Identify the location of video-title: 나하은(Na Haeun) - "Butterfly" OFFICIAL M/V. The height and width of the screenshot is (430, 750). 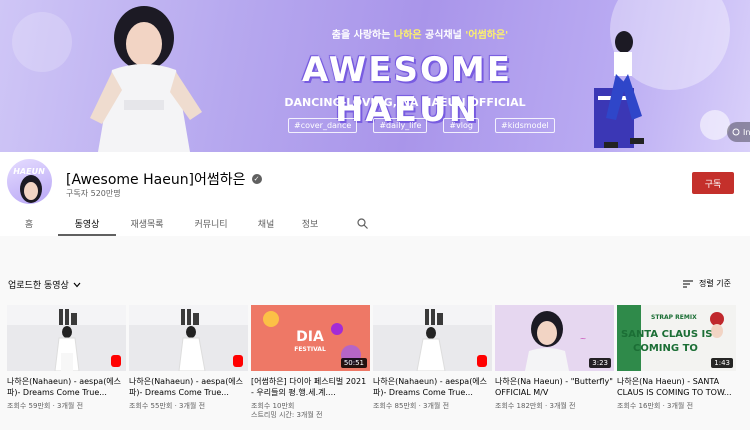
(554, 387).